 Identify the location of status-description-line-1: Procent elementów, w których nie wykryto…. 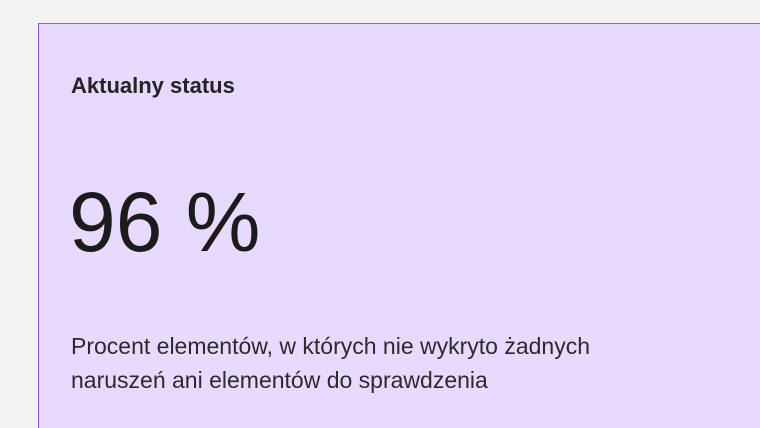
(331, 346).